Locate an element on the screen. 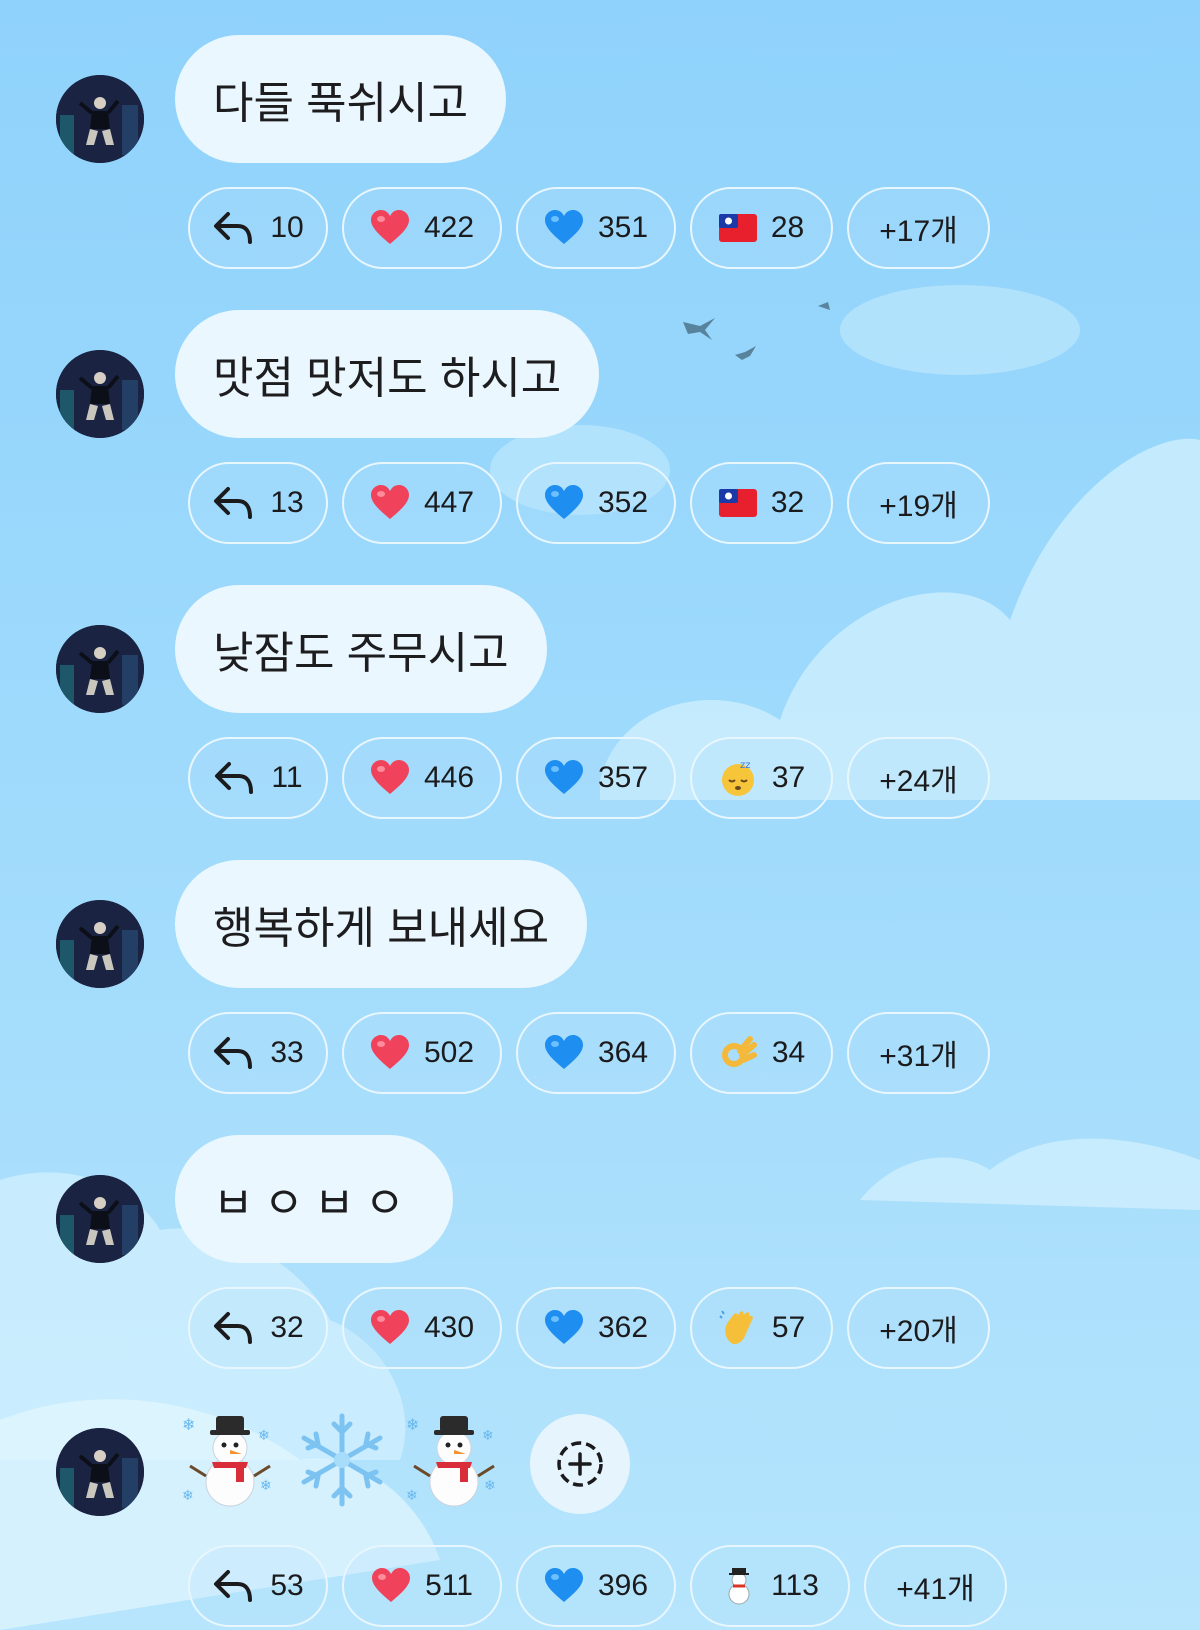  more-reactions-chip: +20개 is located at coordinates (918, 1328).